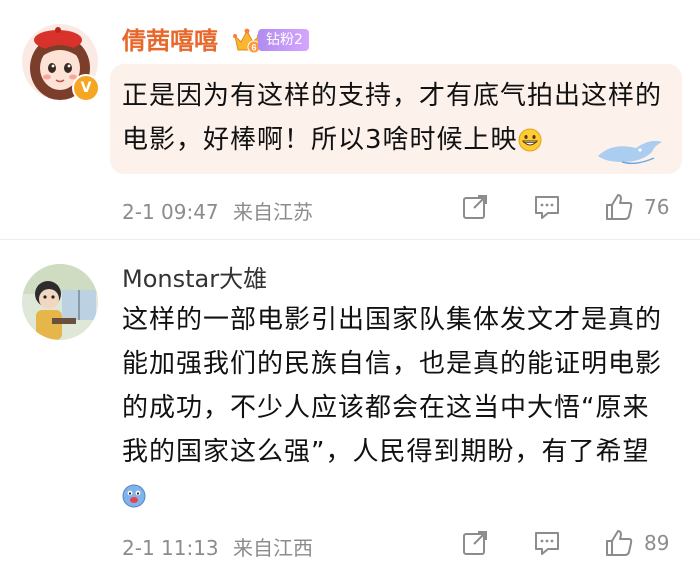 The height and width of the screenshot is (583, 700). I want to click on comment-text: 正是因为有这样的支持，才有底气拍出这样的电影，好棒啊！所以3啥时候上映, so click(392, 118).